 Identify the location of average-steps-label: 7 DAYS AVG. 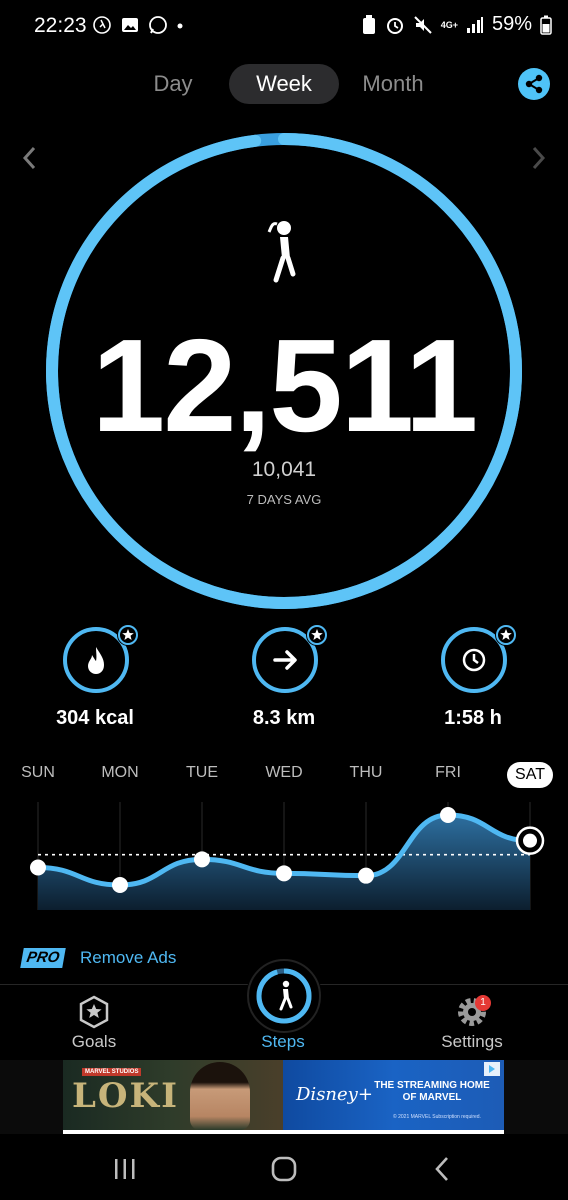
(284, 499).